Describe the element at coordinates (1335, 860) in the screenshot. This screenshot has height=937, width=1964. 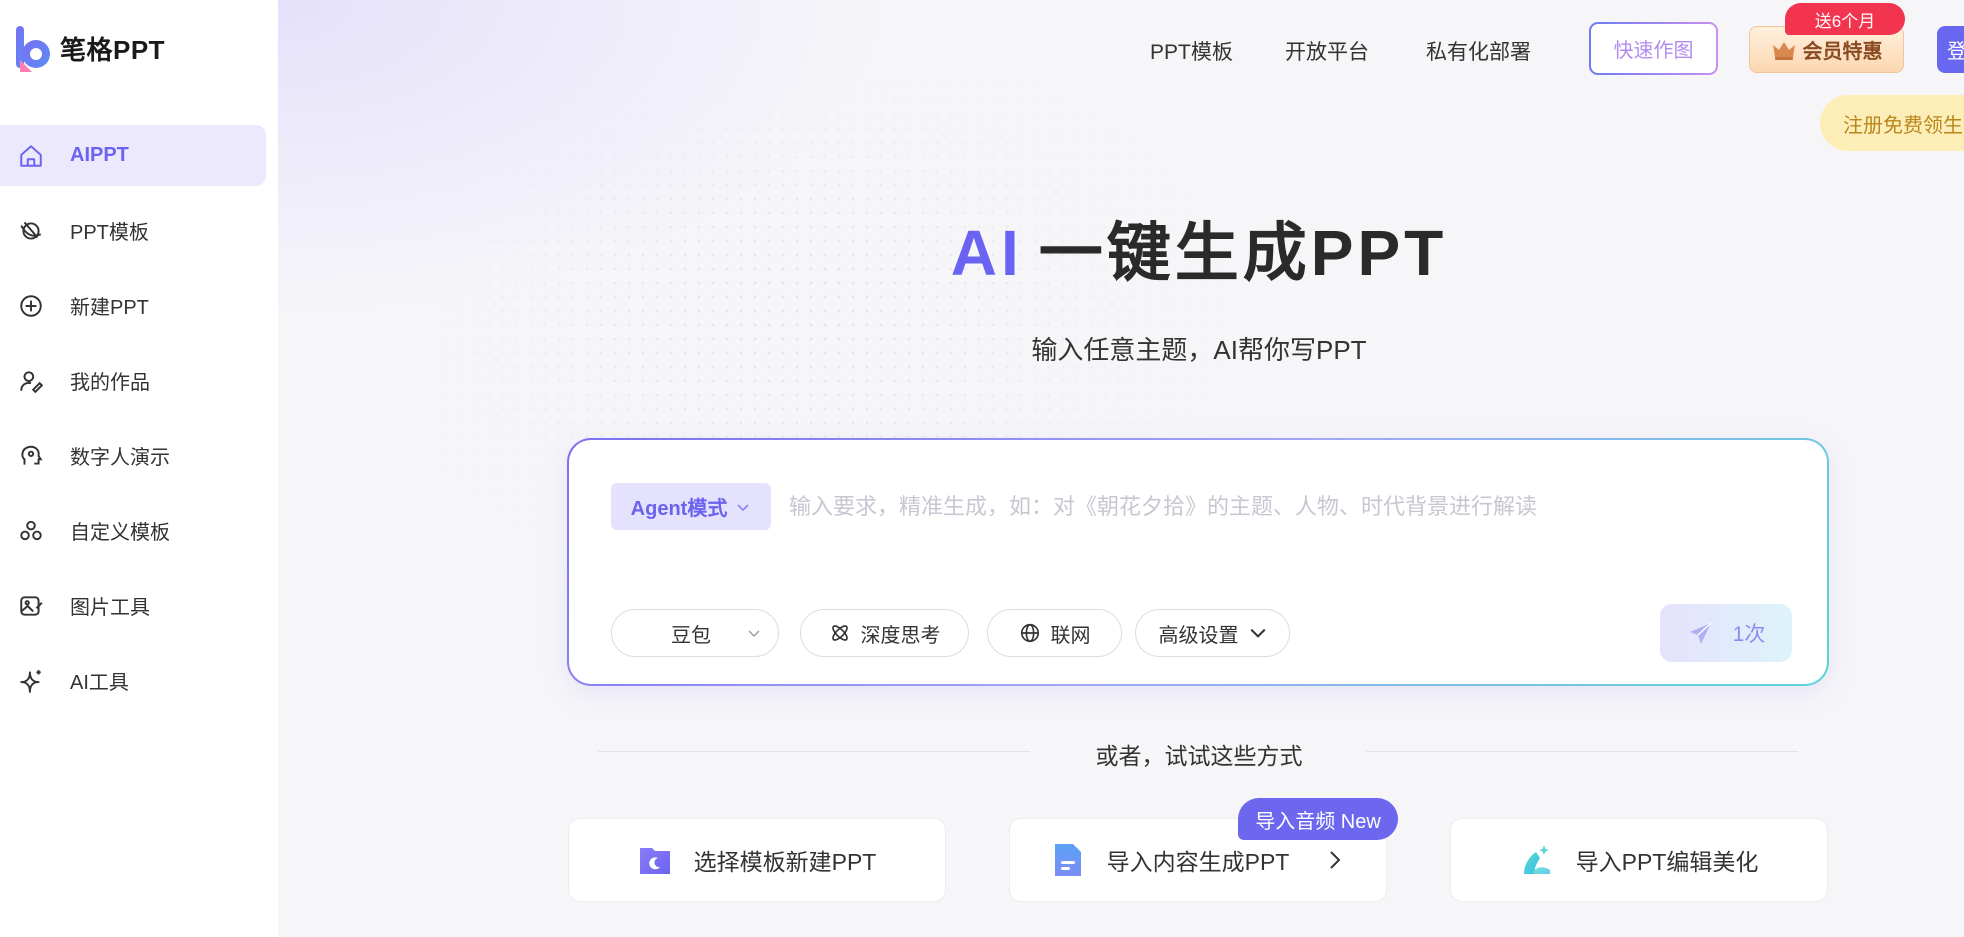
I see `chevron-right-icon` at that location.